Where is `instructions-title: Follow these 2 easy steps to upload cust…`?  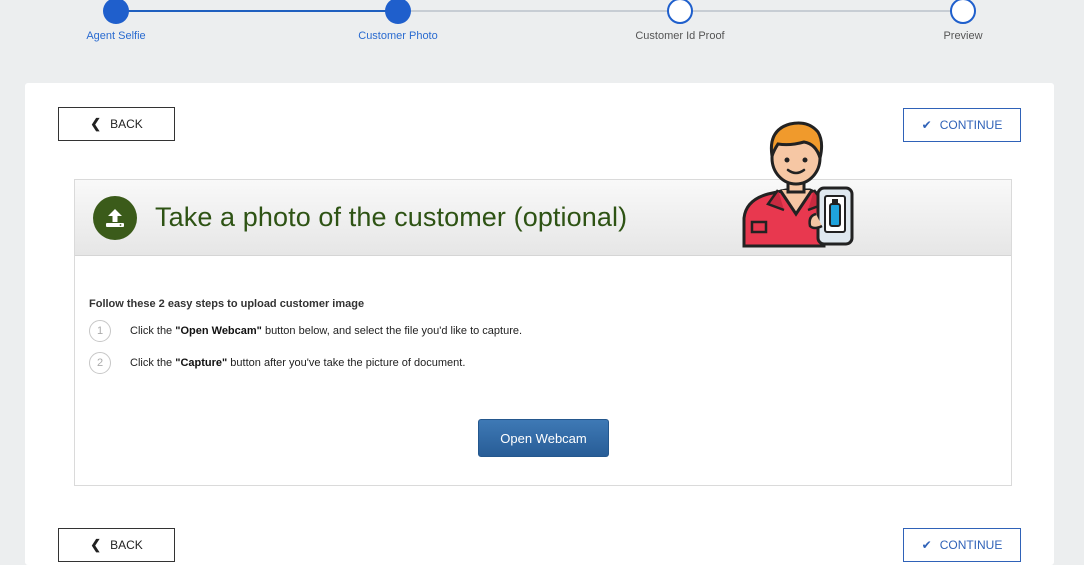
instructions-title: Follow these 2 easy steps to upload cust… is located at coordinates (227, 304).